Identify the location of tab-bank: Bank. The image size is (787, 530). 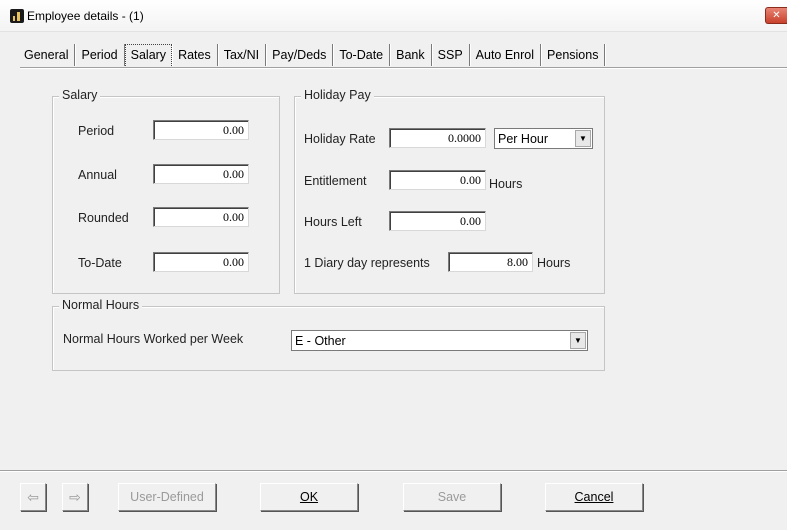
(411, 55).